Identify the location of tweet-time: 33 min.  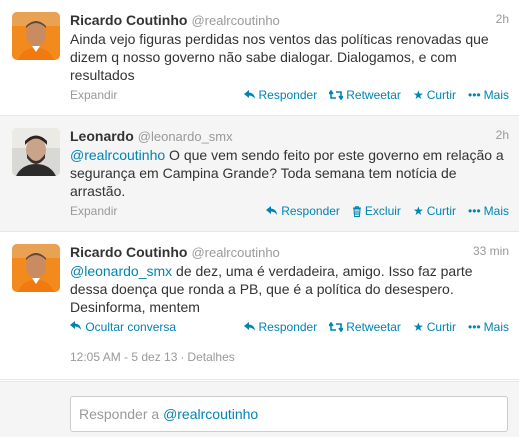
(491, 251).